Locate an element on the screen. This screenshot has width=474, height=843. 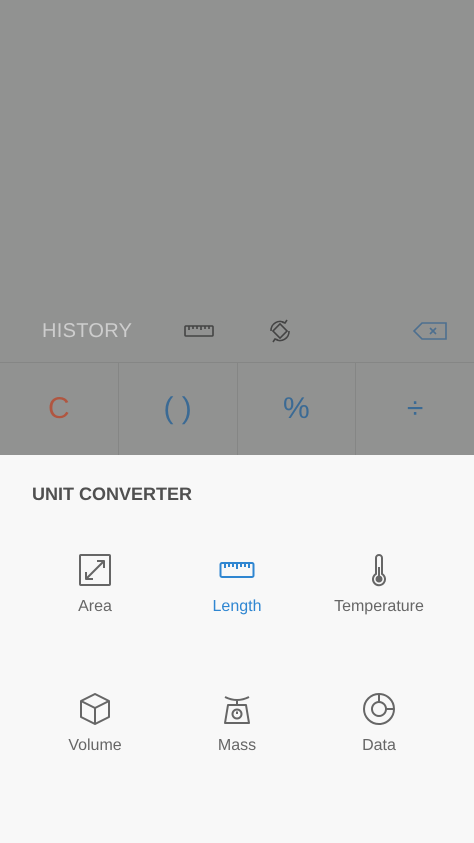
ruler-icon is located at coordinates (199, 331).